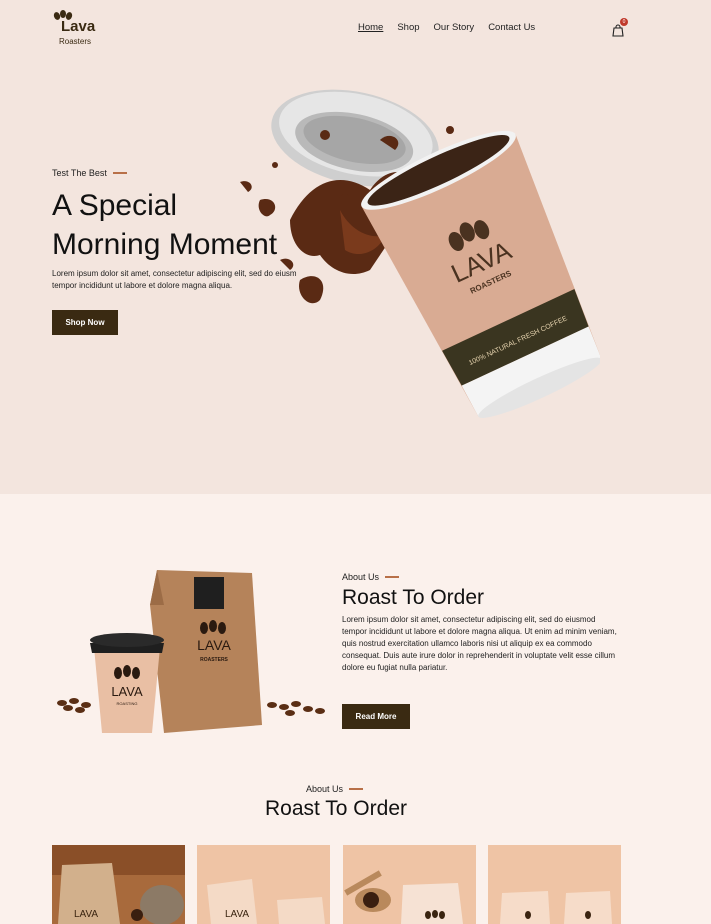 This screenshot has width=711, height=924. I want to click on shopping-bag-icon, so click(618, 30).